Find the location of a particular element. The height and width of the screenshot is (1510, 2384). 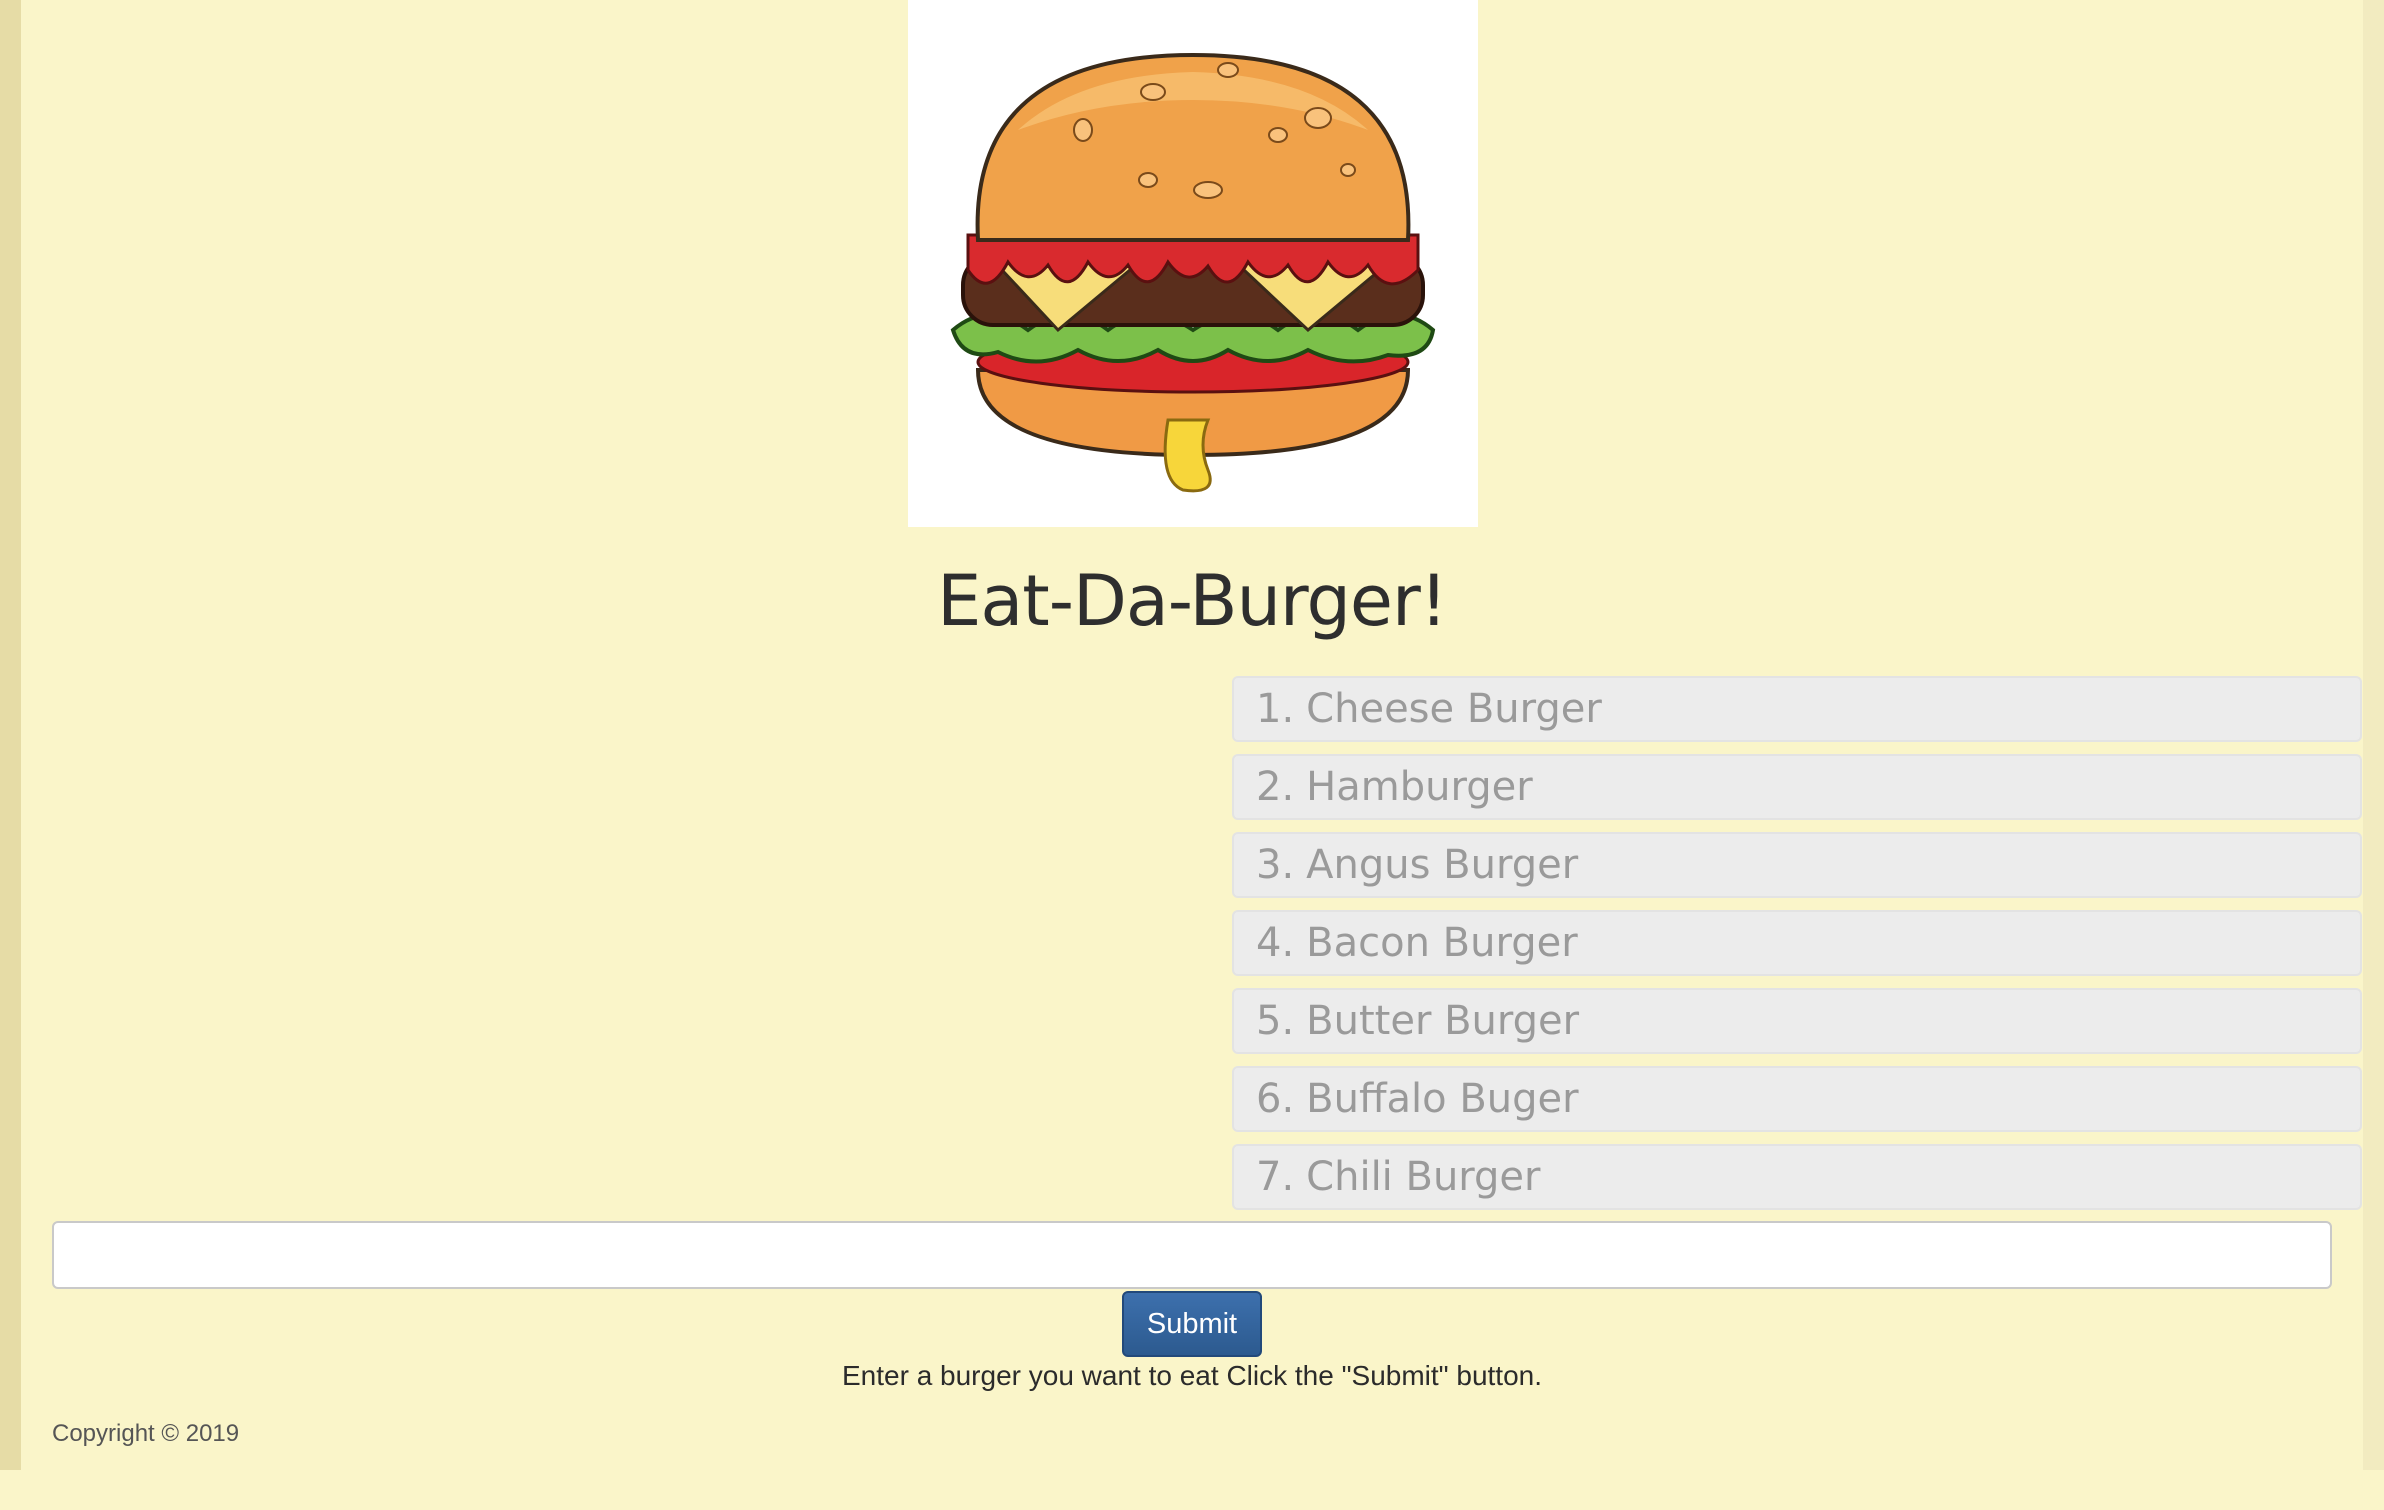

burger-name: Hamburger is located at coordinates (1419, 787).